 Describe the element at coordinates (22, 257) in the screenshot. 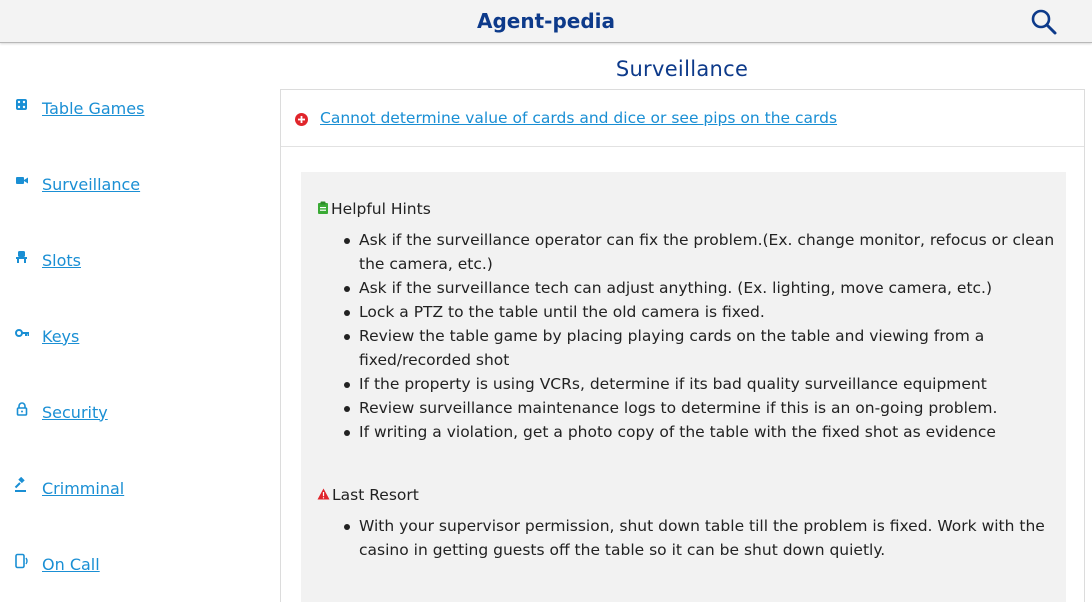

I see `slot-chair-icon` at that location.